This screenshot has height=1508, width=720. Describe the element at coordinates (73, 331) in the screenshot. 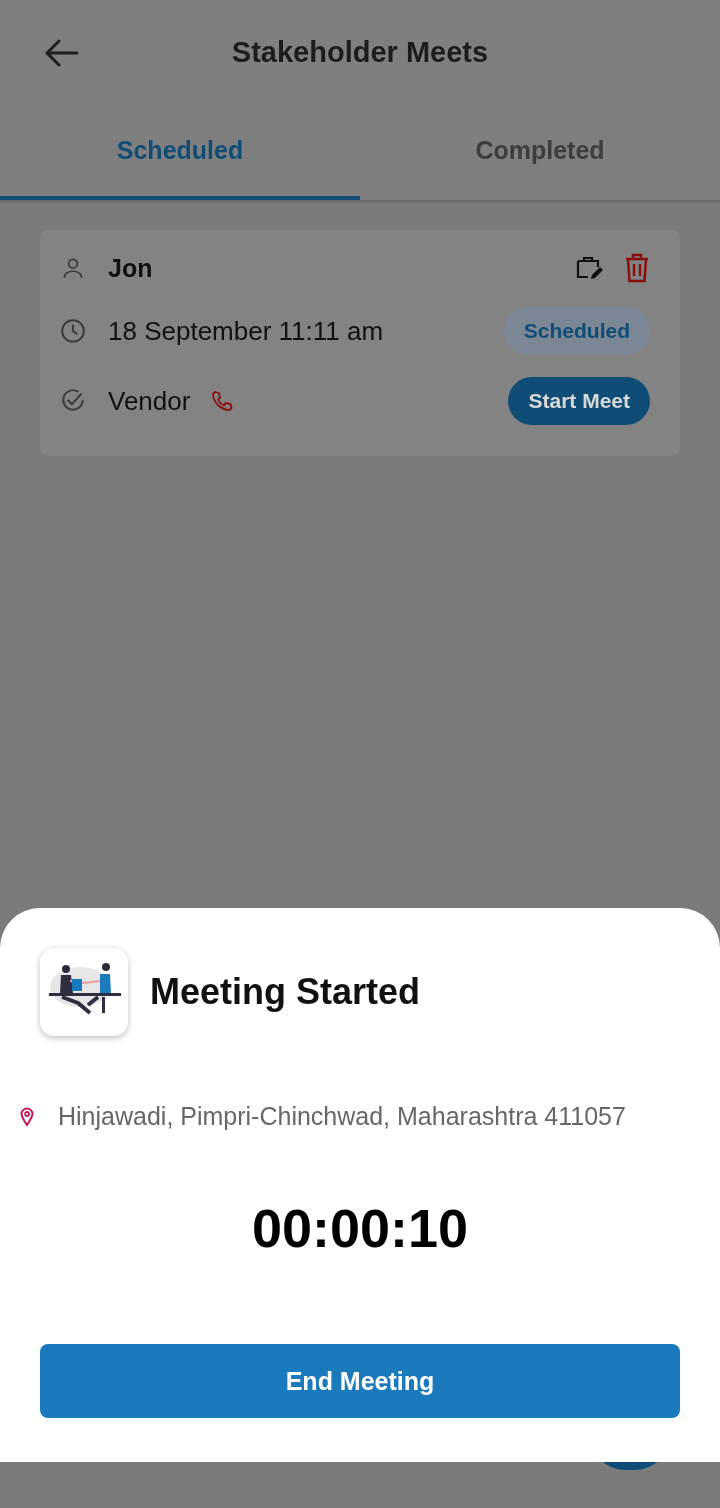

I see `clock-icon` at that location.